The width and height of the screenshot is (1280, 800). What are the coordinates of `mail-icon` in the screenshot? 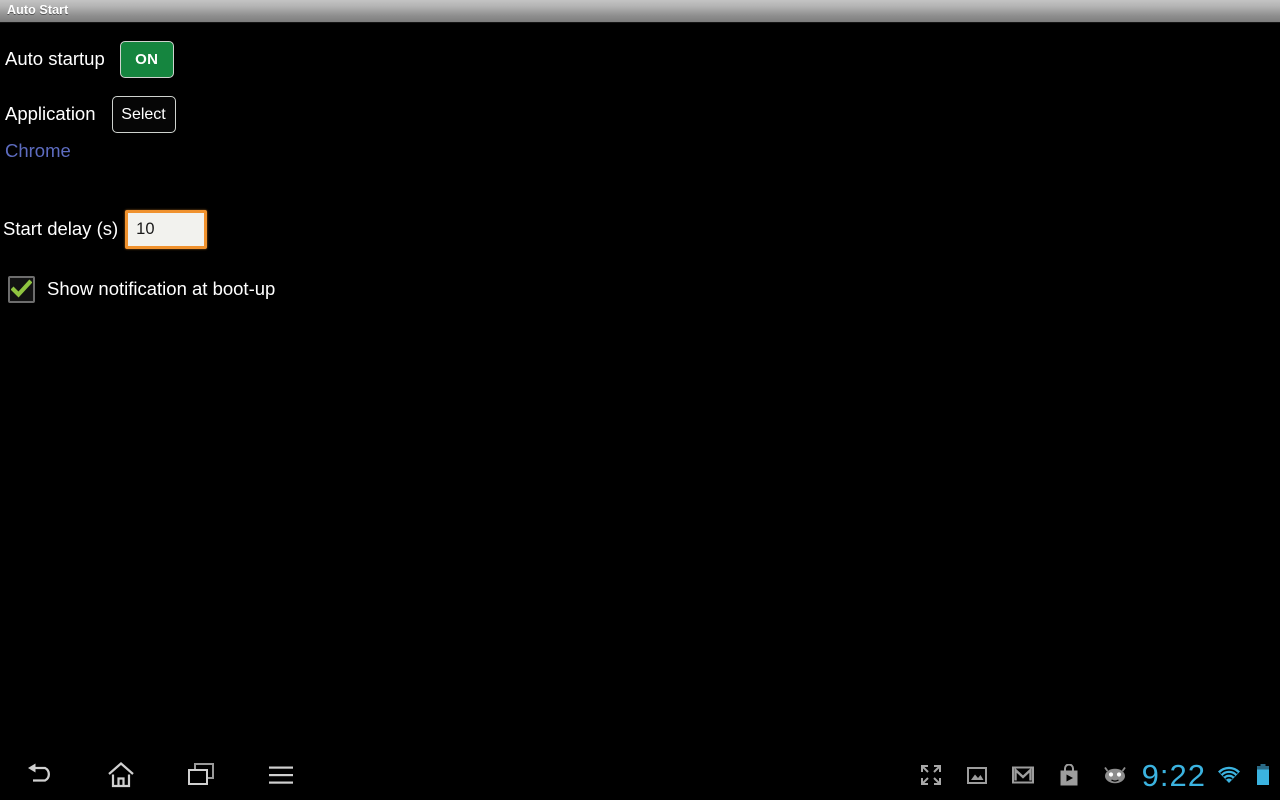 It's located at (1022, 775).